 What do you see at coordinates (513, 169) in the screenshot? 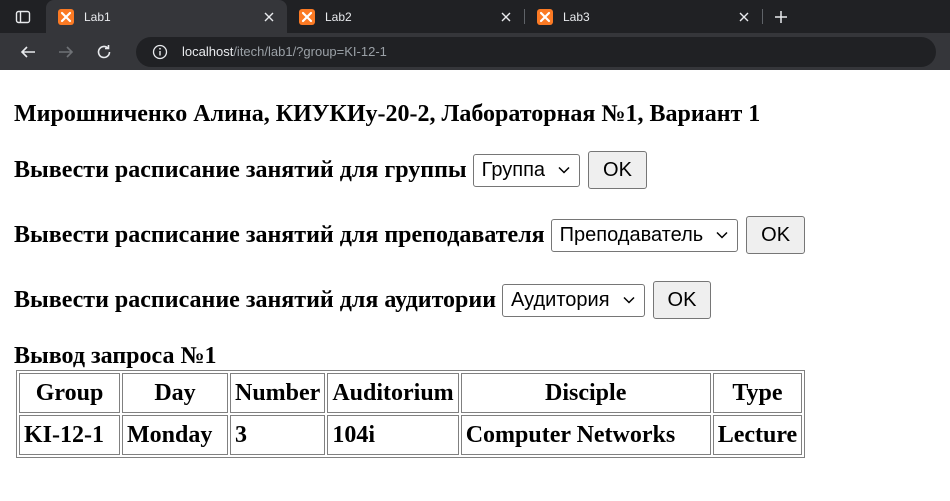
I see `group-select-value: Группа` at bounding box center [513, 169].